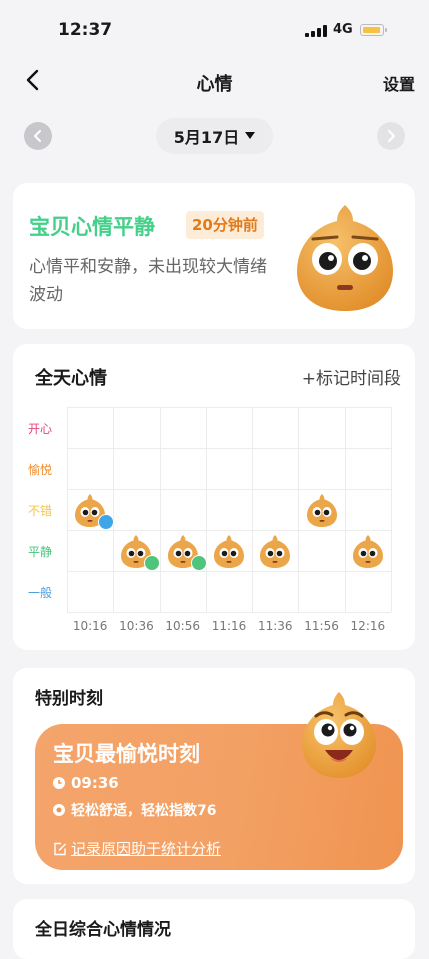 The height and width of the screenshot is (959, 429). Describe the element at coordinates (144, 811) in the screenshot. I see `relax-index-text: 轻松舒适，轻松指数76` at that location.